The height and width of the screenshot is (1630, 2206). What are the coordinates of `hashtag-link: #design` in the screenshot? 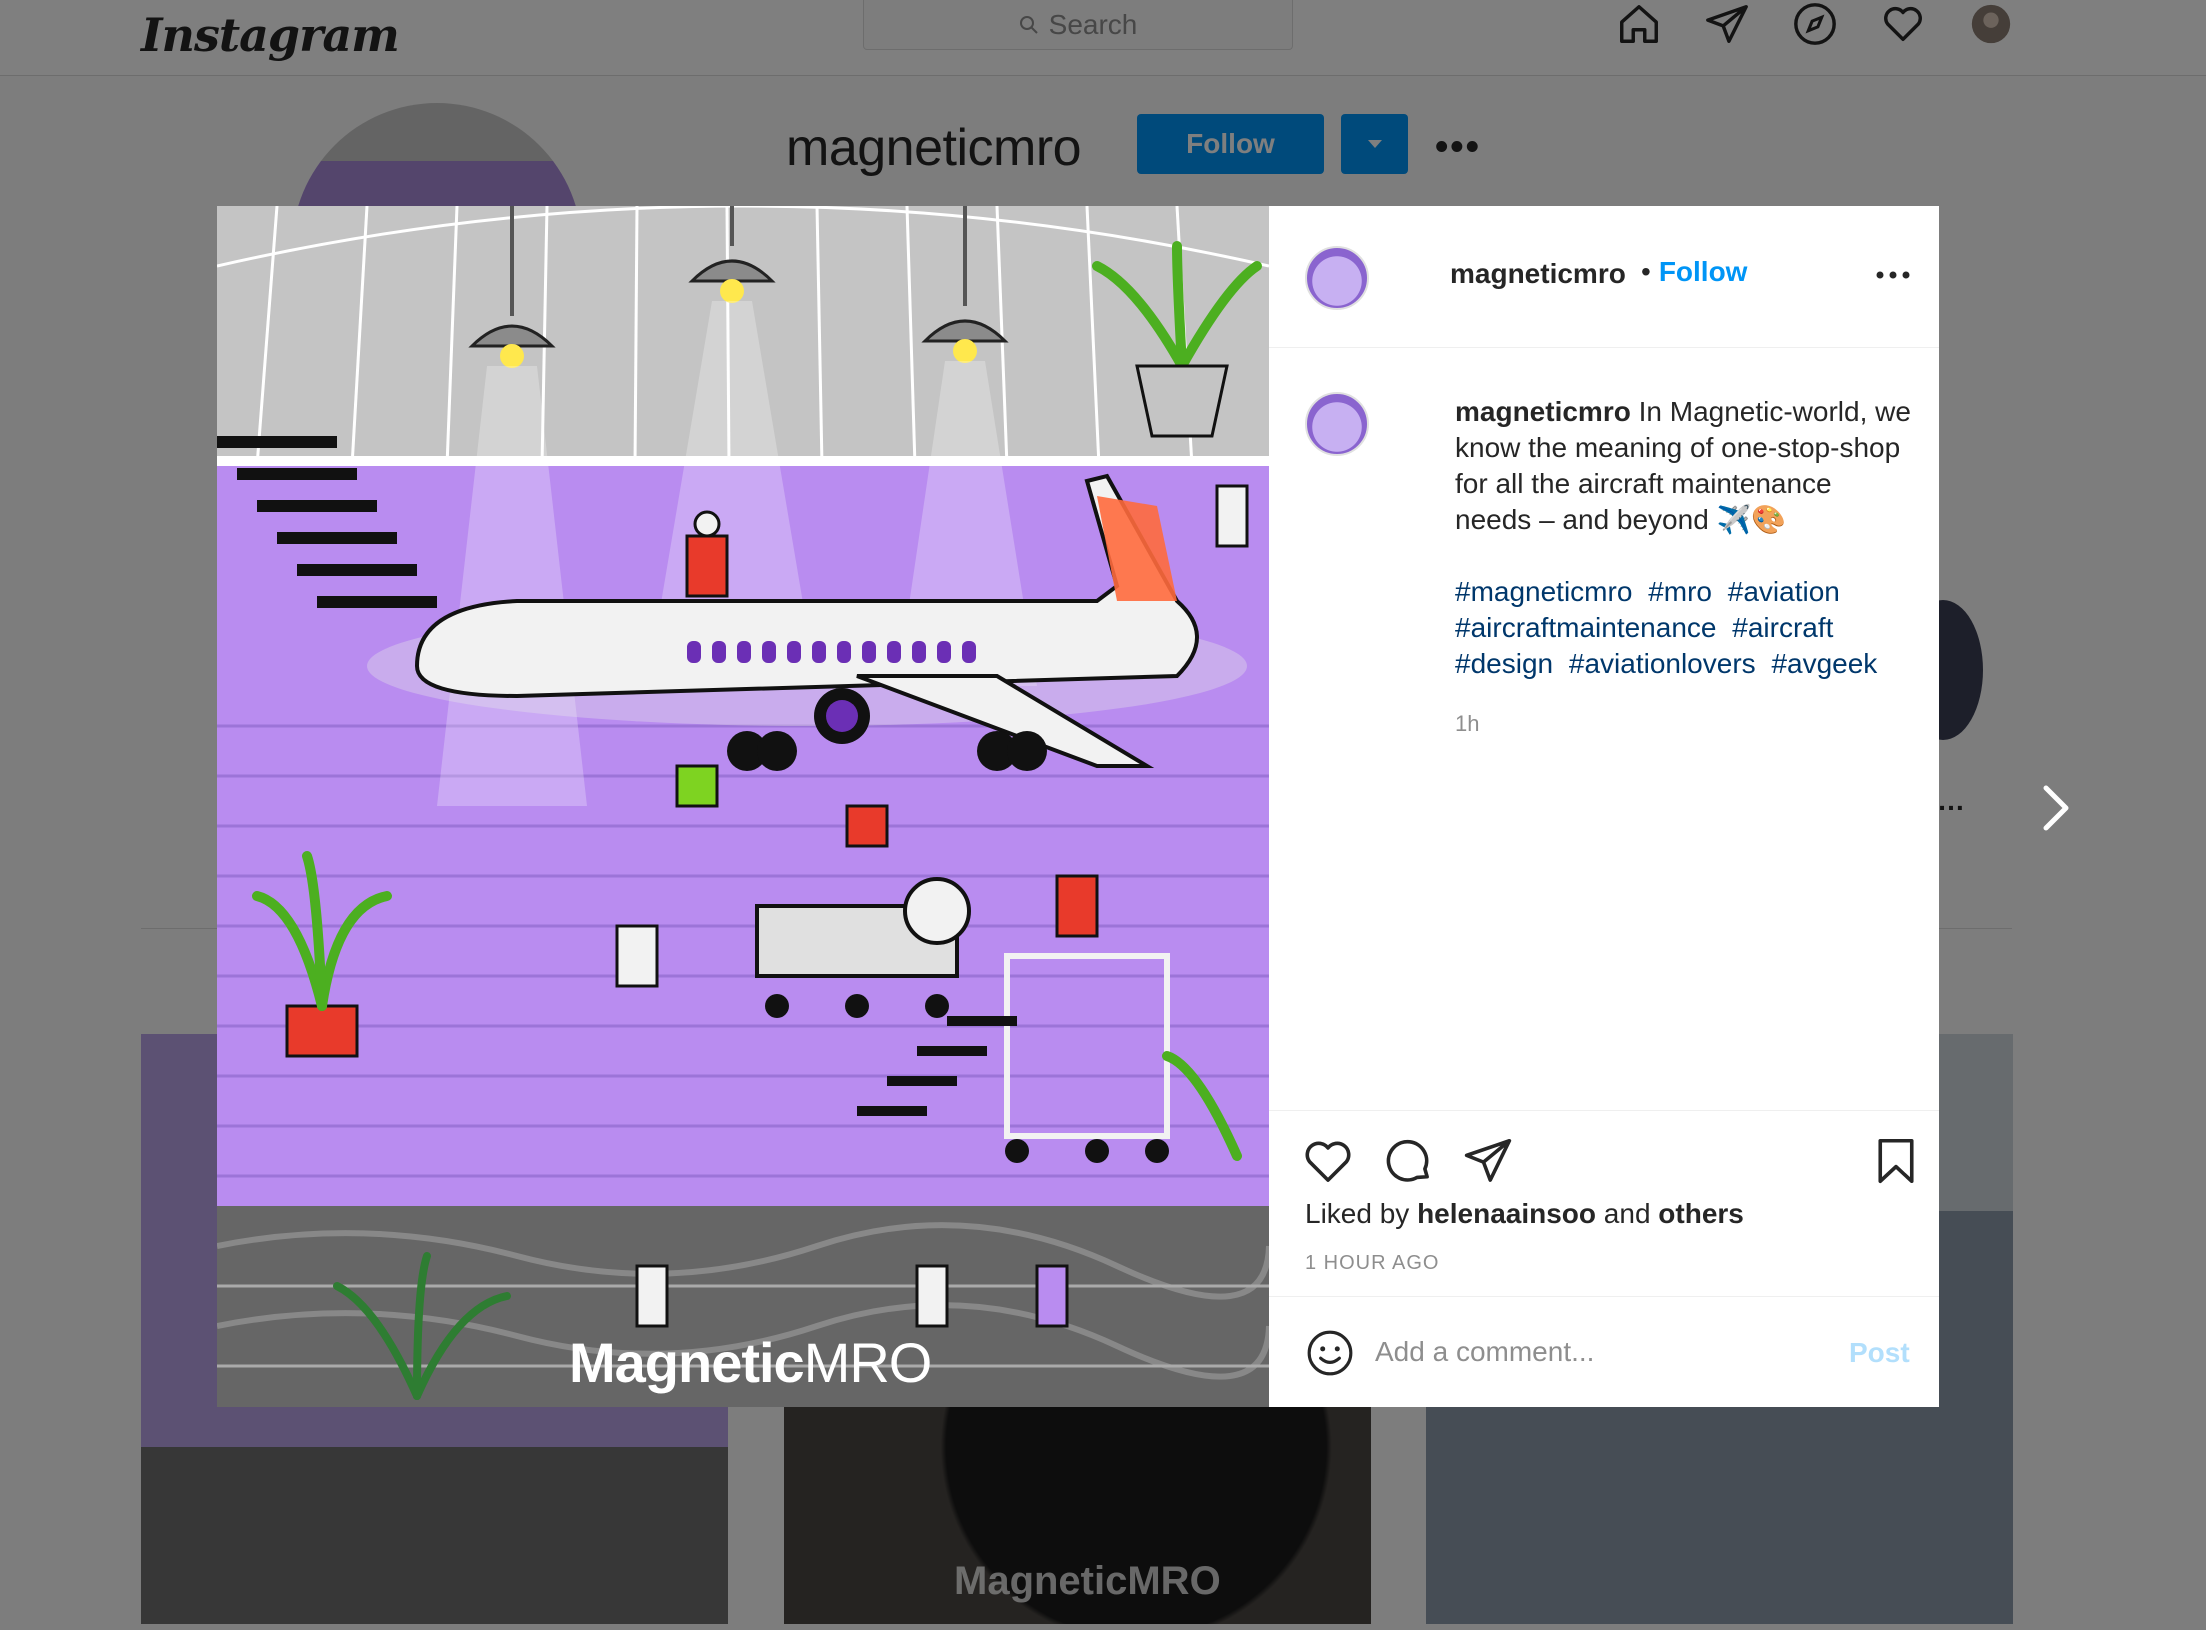 It's located at (1504, 663).